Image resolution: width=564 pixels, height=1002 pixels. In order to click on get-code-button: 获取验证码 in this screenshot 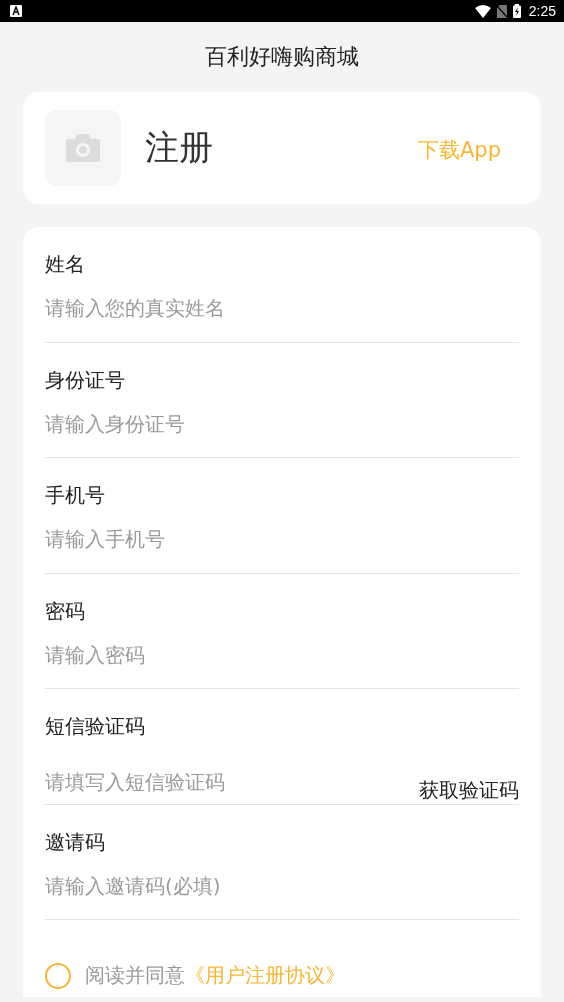, I will do `click(469, 790)`.